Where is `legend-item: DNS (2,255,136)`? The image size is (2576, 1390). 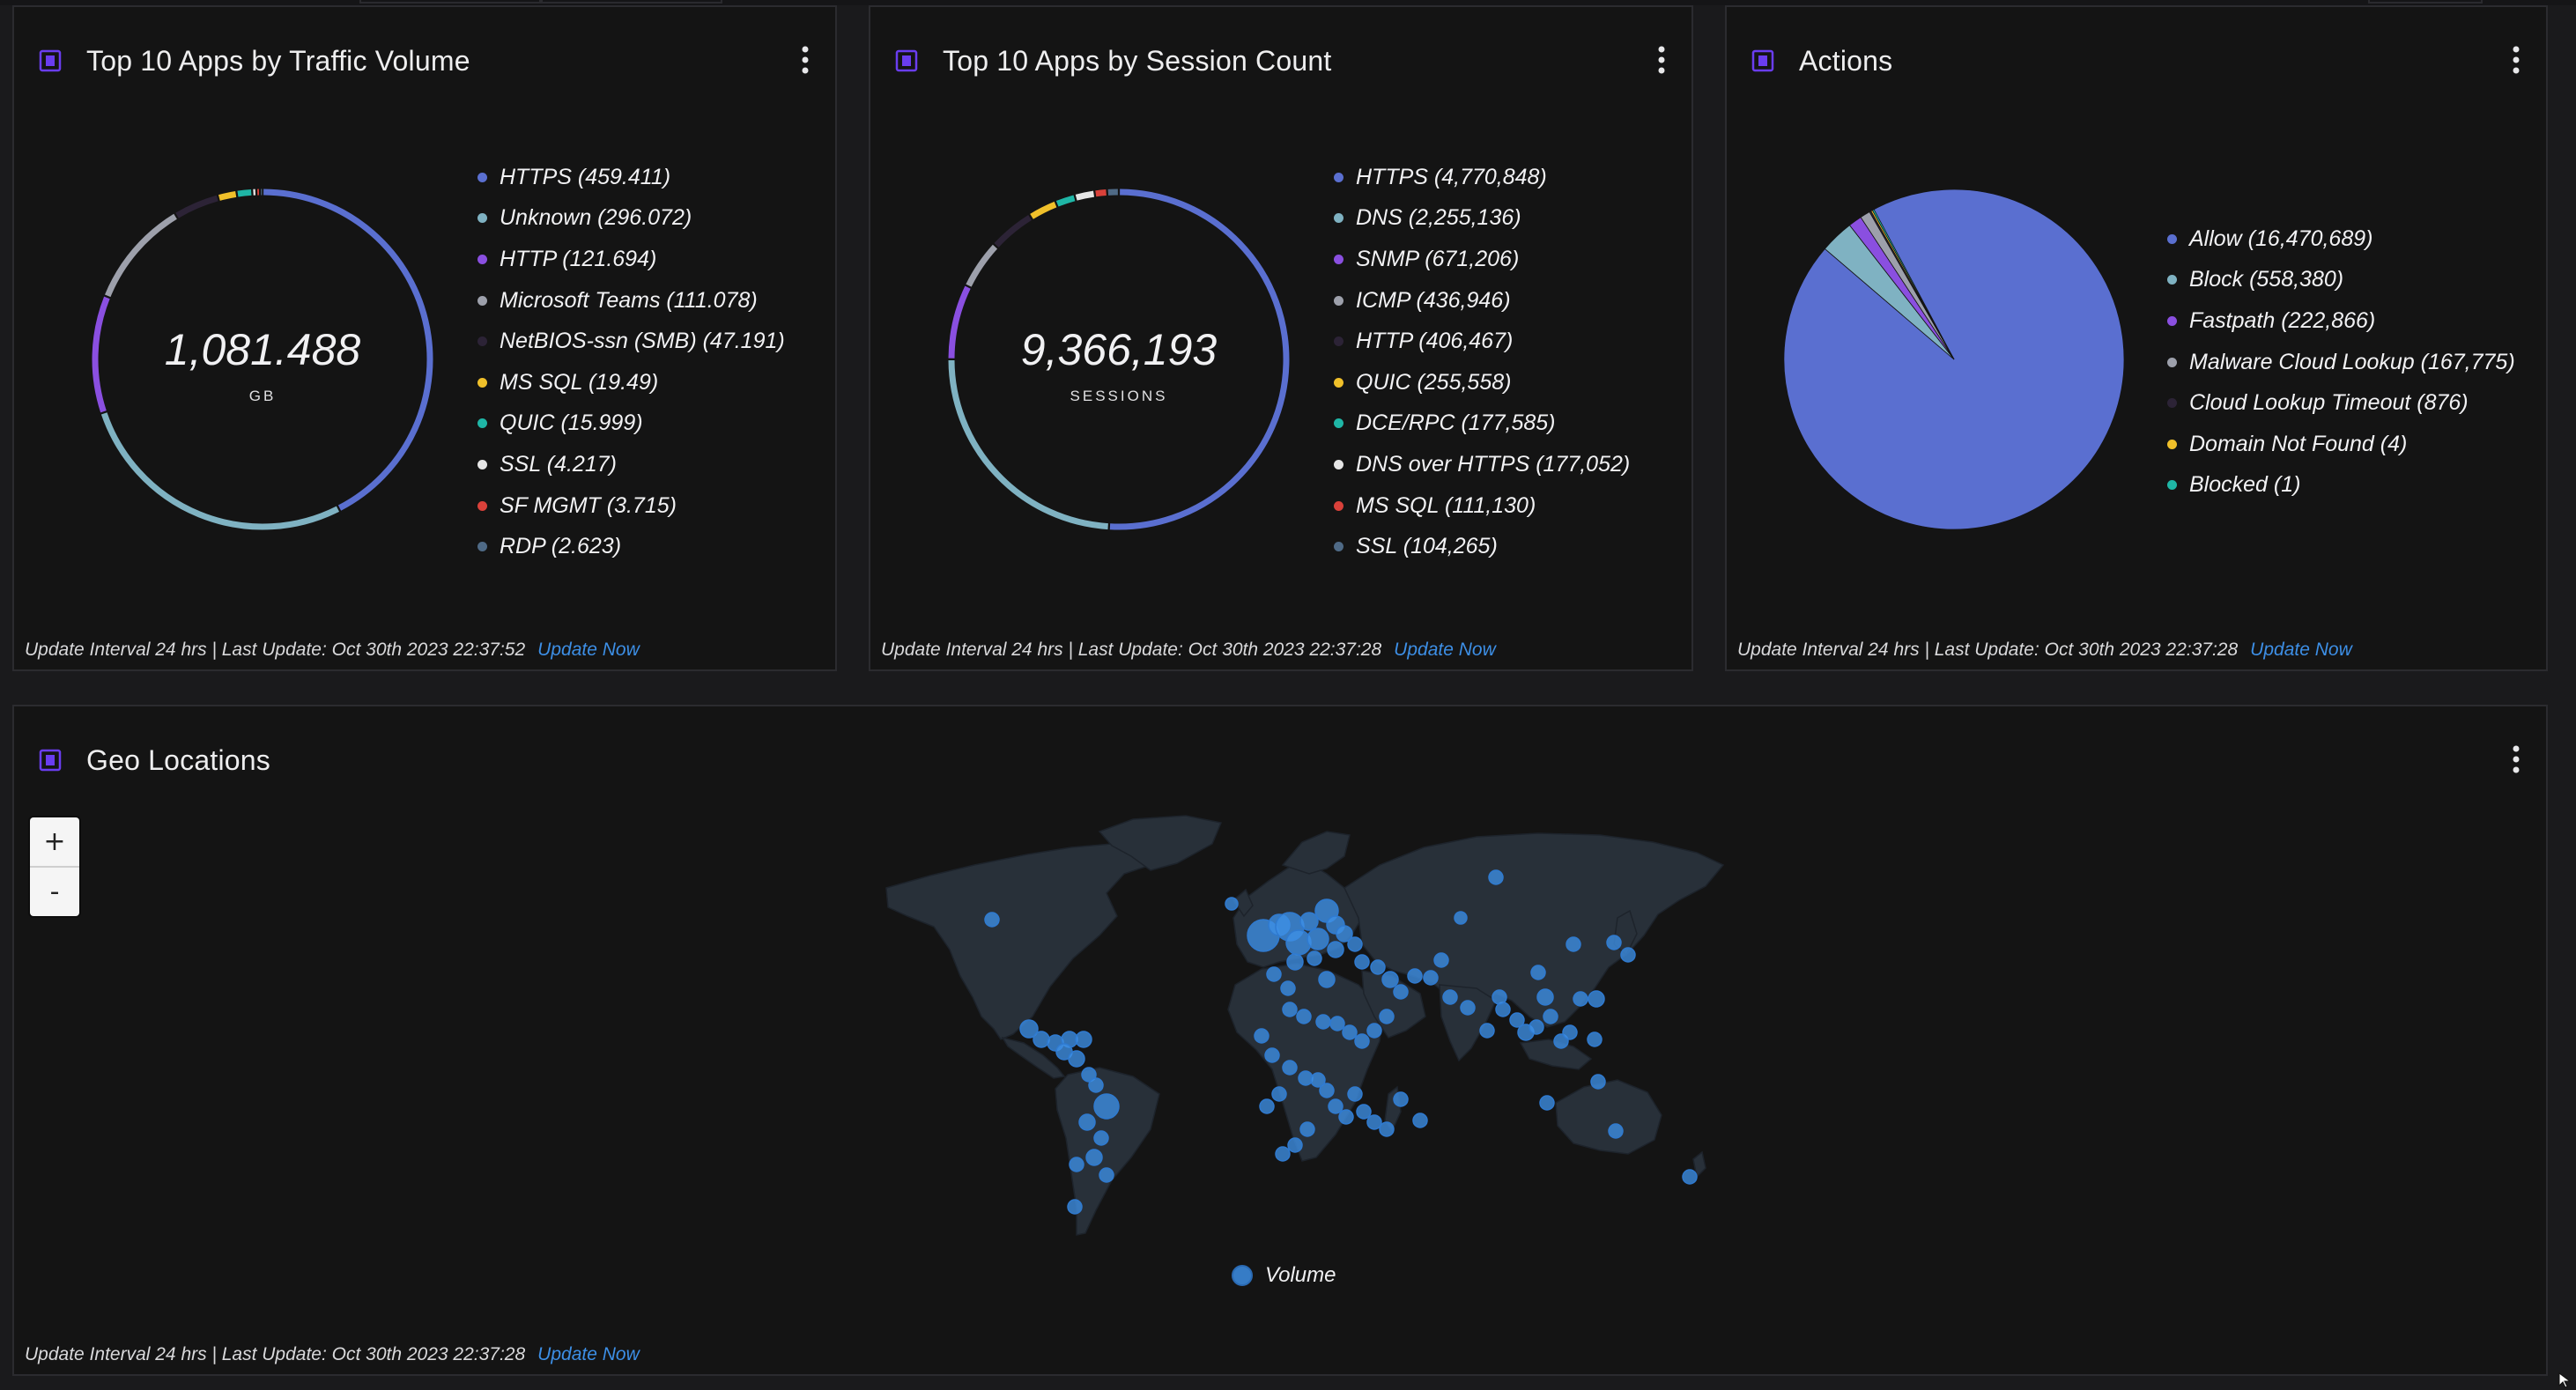
legend-item: DNS (2,255,136) is located at coordinates (1482, 219).